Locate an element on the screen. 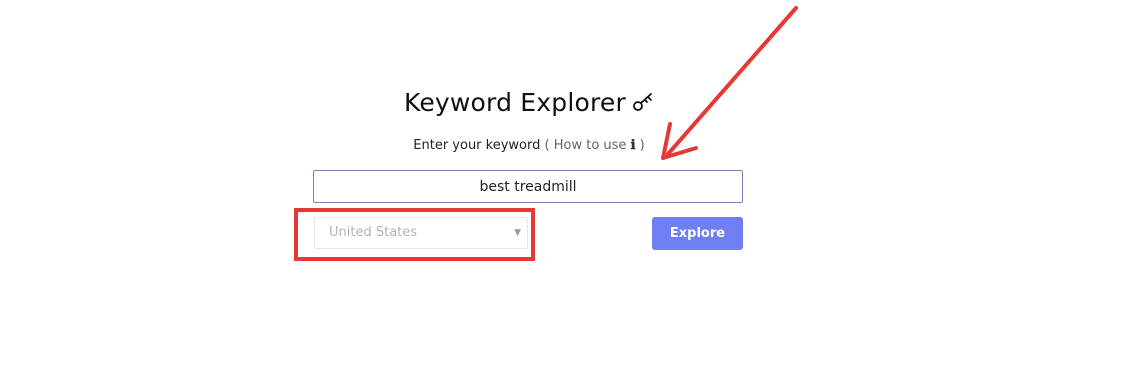 This screenshot has height=391, width=1127. chevron-down-icon: ▼ is located at coordinates (517, 233).